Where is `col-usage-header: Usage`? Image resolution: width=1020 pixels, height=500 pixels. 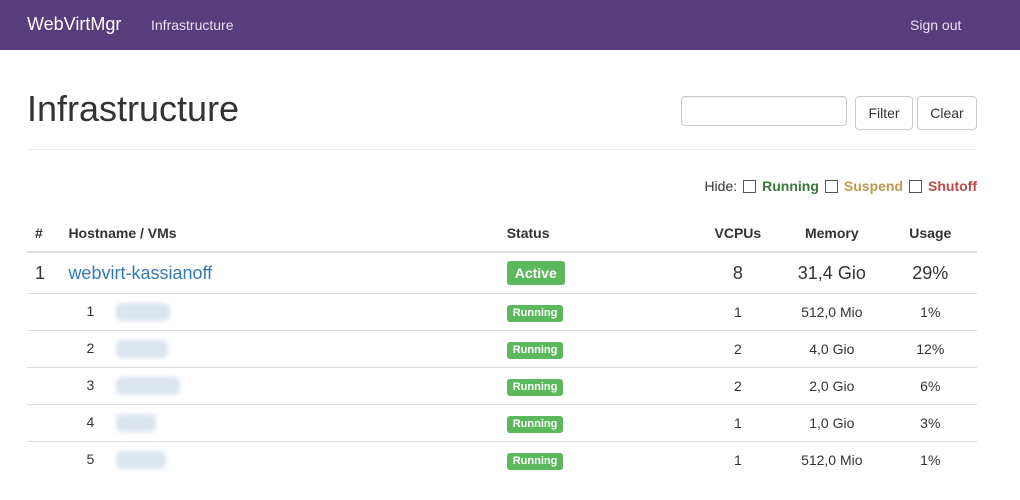 col-usage-header: Usage is located at coordinates (930, 234).